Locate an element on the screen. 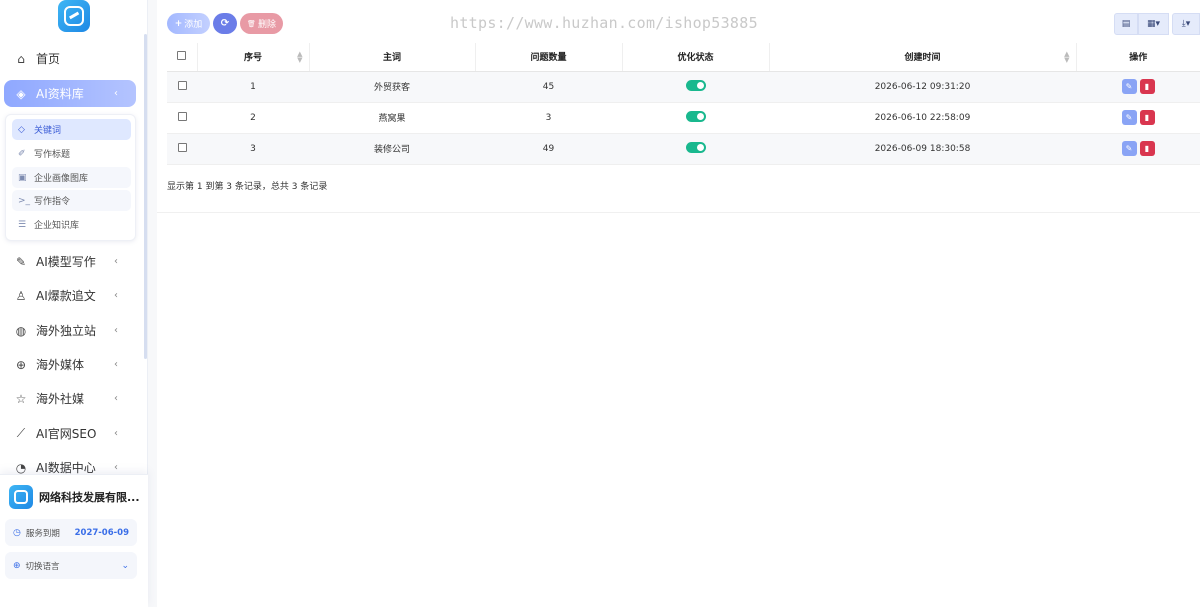 This screenshot has height=607, width=1200. download-icon: ⤓▾ is located at coordinates (1186, 24).